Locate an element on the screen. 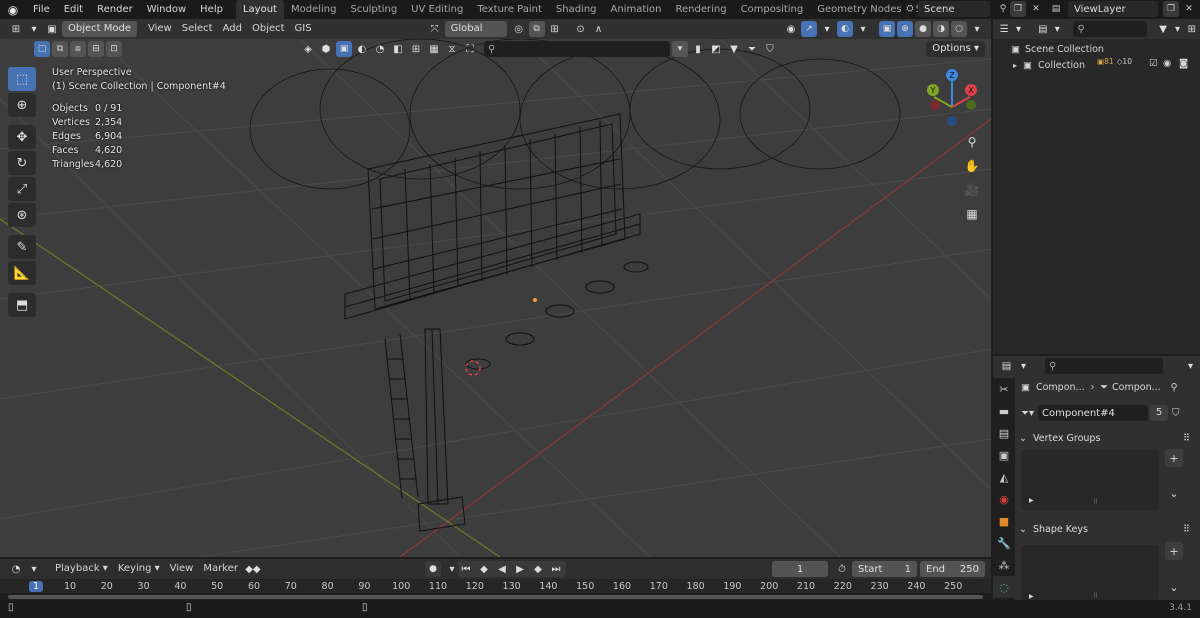 This screenshot has height=618, width=1200. view-layer-field: ViewLayer is located at coordinates (1113, 9).